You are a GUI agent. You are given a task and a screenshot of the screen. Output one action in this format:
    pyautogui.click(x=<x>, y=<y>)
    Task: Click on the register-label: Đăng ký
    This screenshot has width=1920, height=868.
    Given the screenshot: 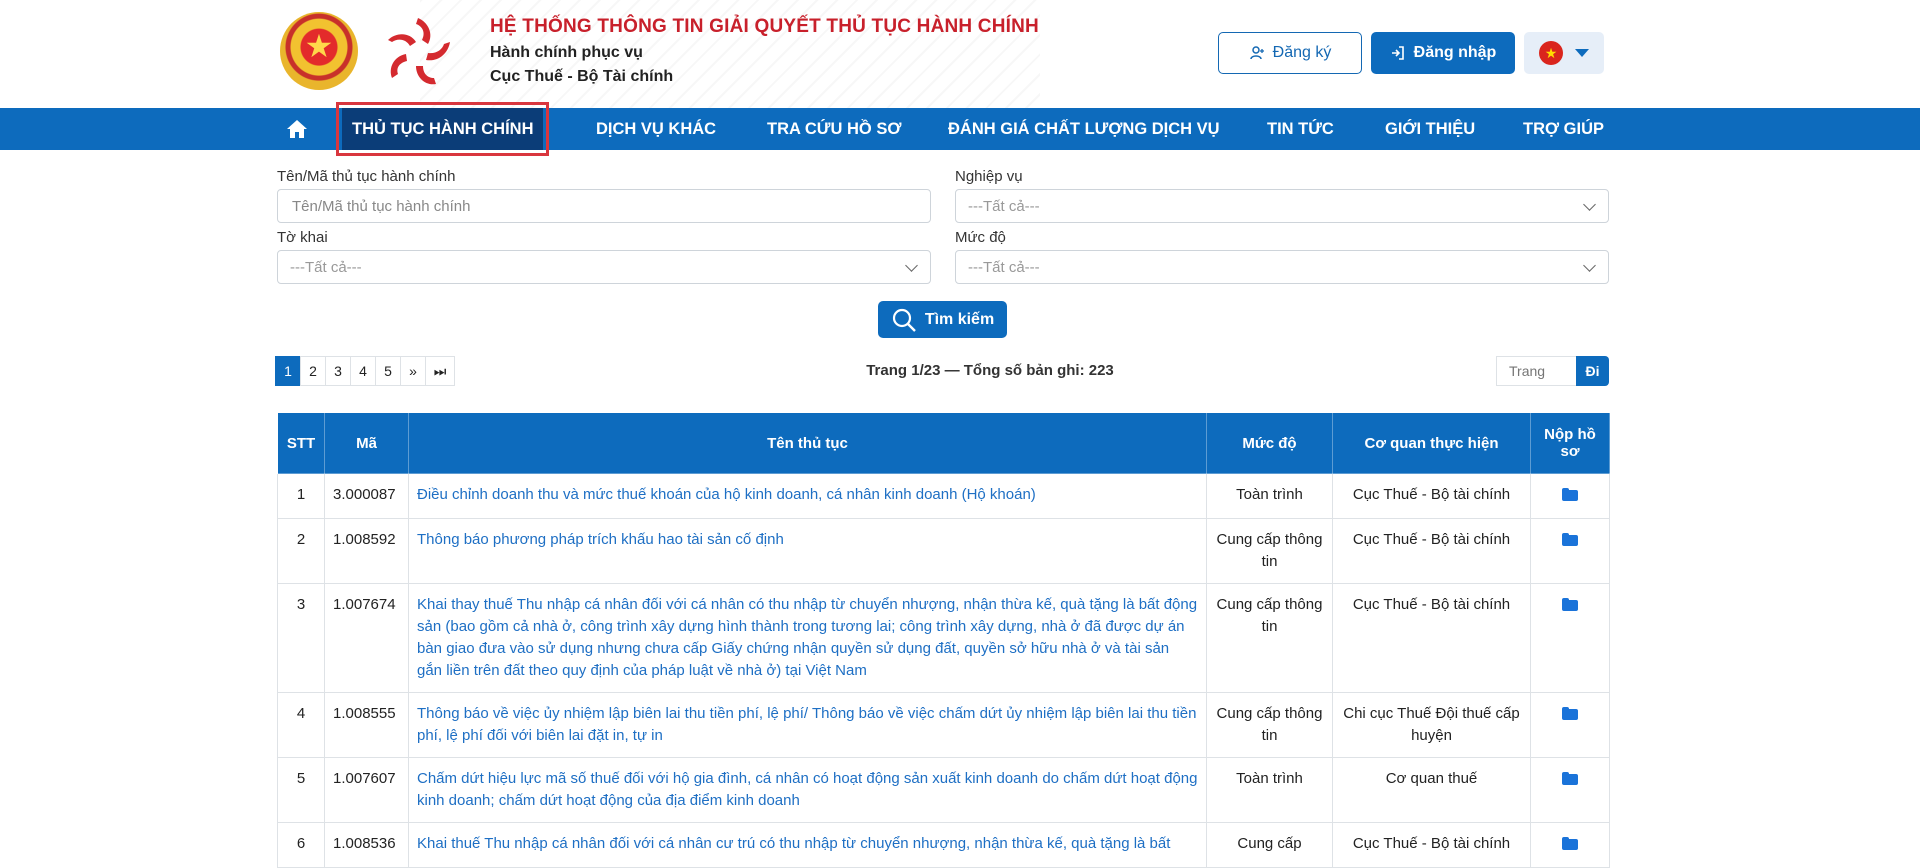 What is the action you would take?
    pyautogui.click(x=1302, y=52)
    